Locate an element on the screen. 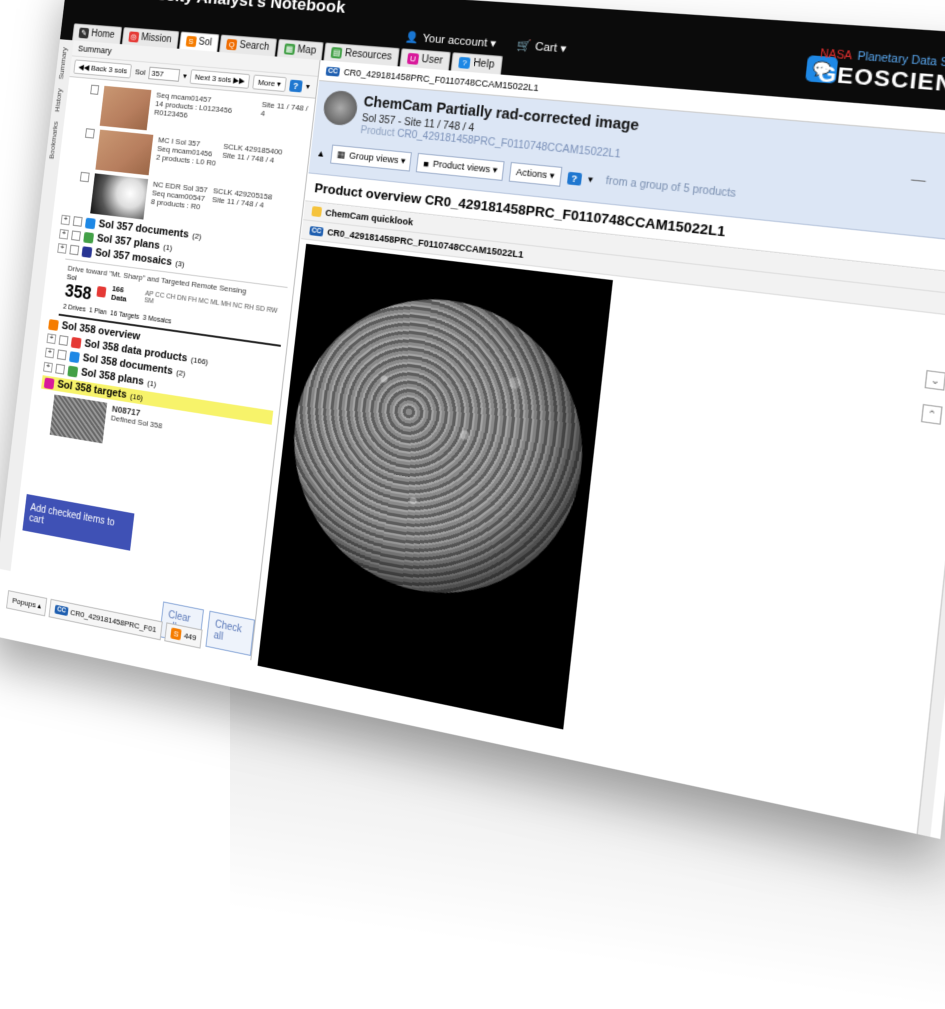 The width and height of the screenshot is (945, 1009). drives-badge: 2 Drives is located at coordinates (74, 309).